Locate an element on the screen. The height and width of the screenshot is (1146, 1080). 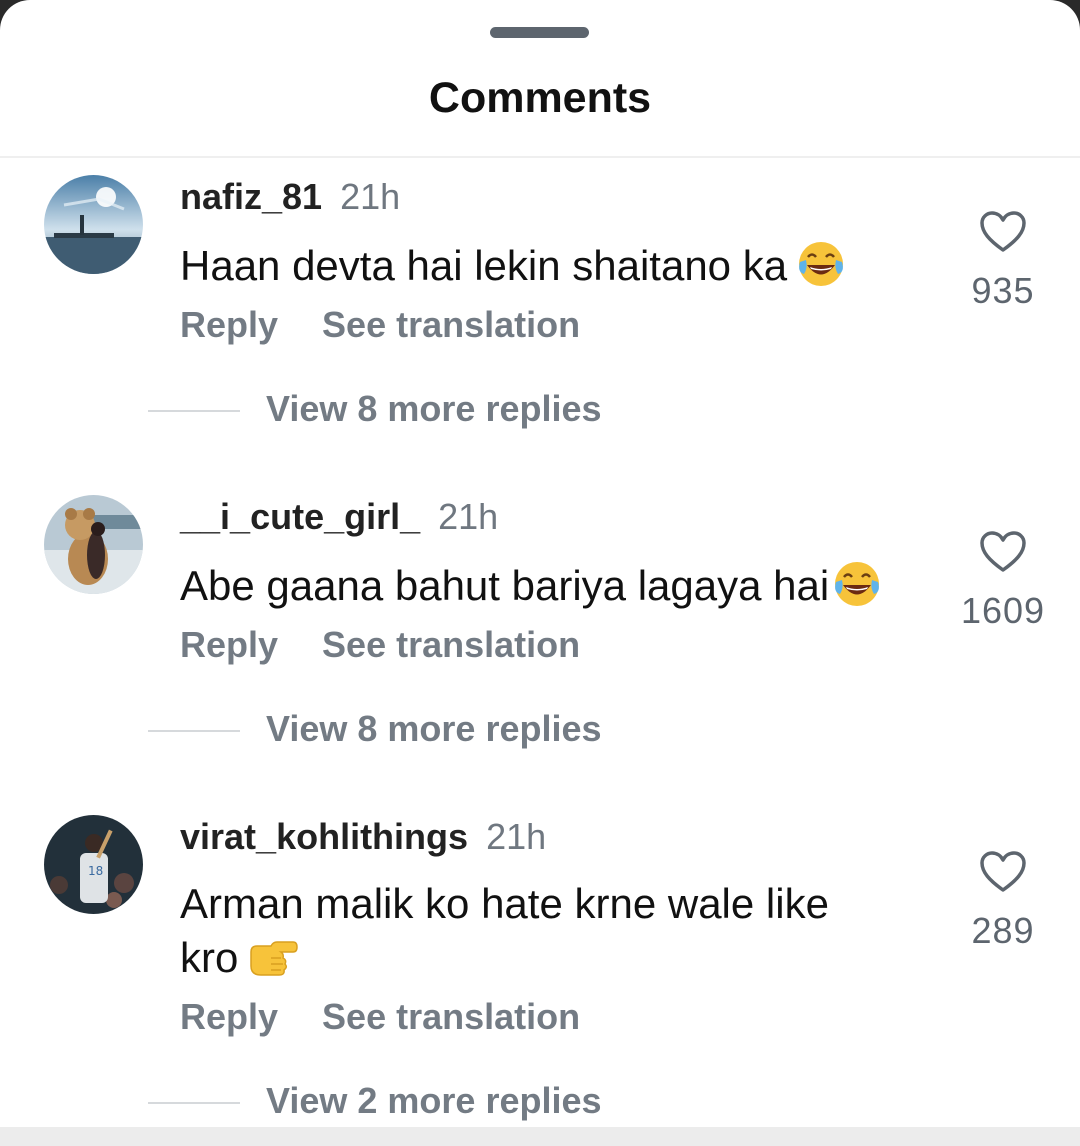
comment-text: Arman malik ko hate krne wale like kro is located at coordinates (530, 931).